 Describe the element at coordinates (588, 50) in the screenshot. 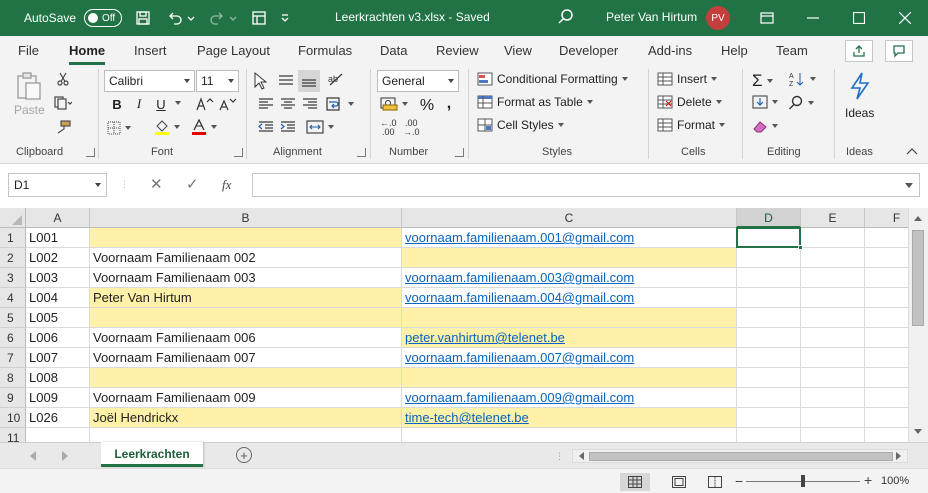

I see `tab-developer: Developer` at that location.